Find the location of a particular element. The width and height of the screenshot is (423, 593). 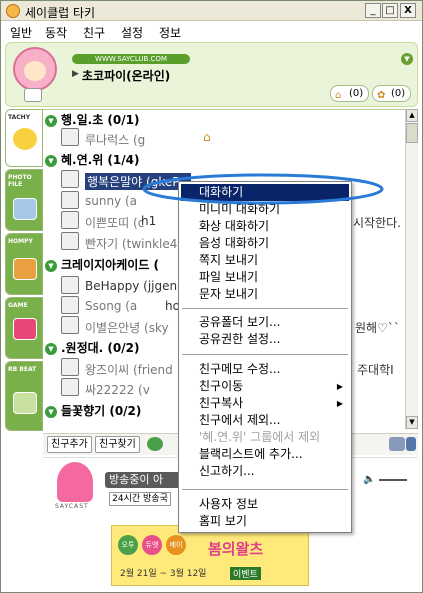

menu-item-remove-from-group: '혜.연.위' 그룹에서 제외 is located at coordinates (260, 437).